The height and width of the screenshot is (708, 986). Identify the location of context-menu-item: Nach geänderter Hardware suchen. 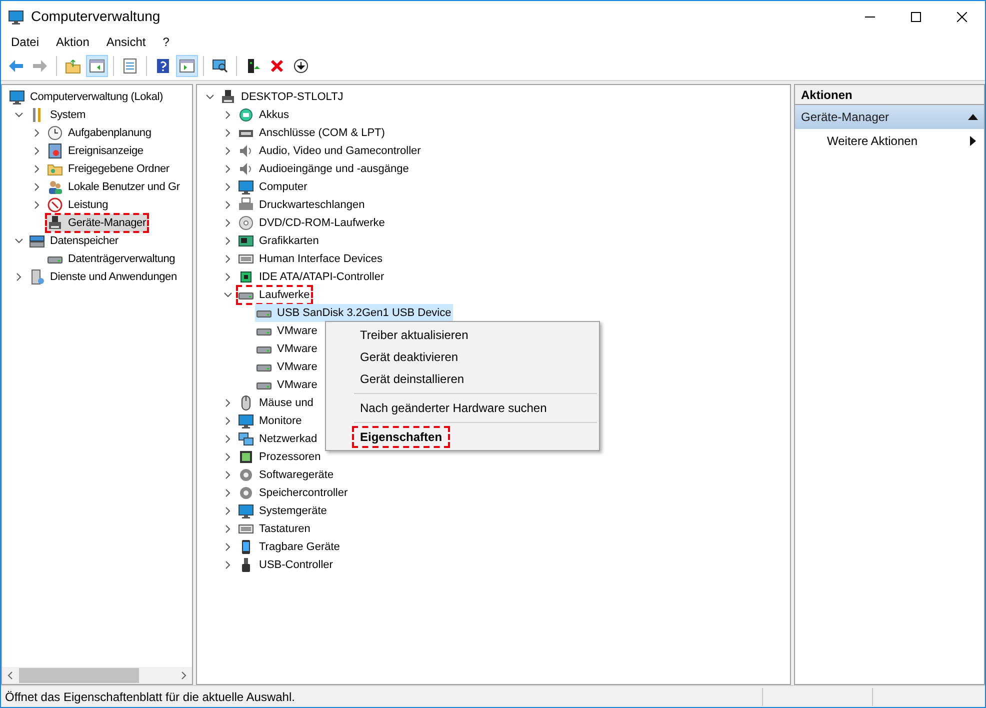
(453, 408).